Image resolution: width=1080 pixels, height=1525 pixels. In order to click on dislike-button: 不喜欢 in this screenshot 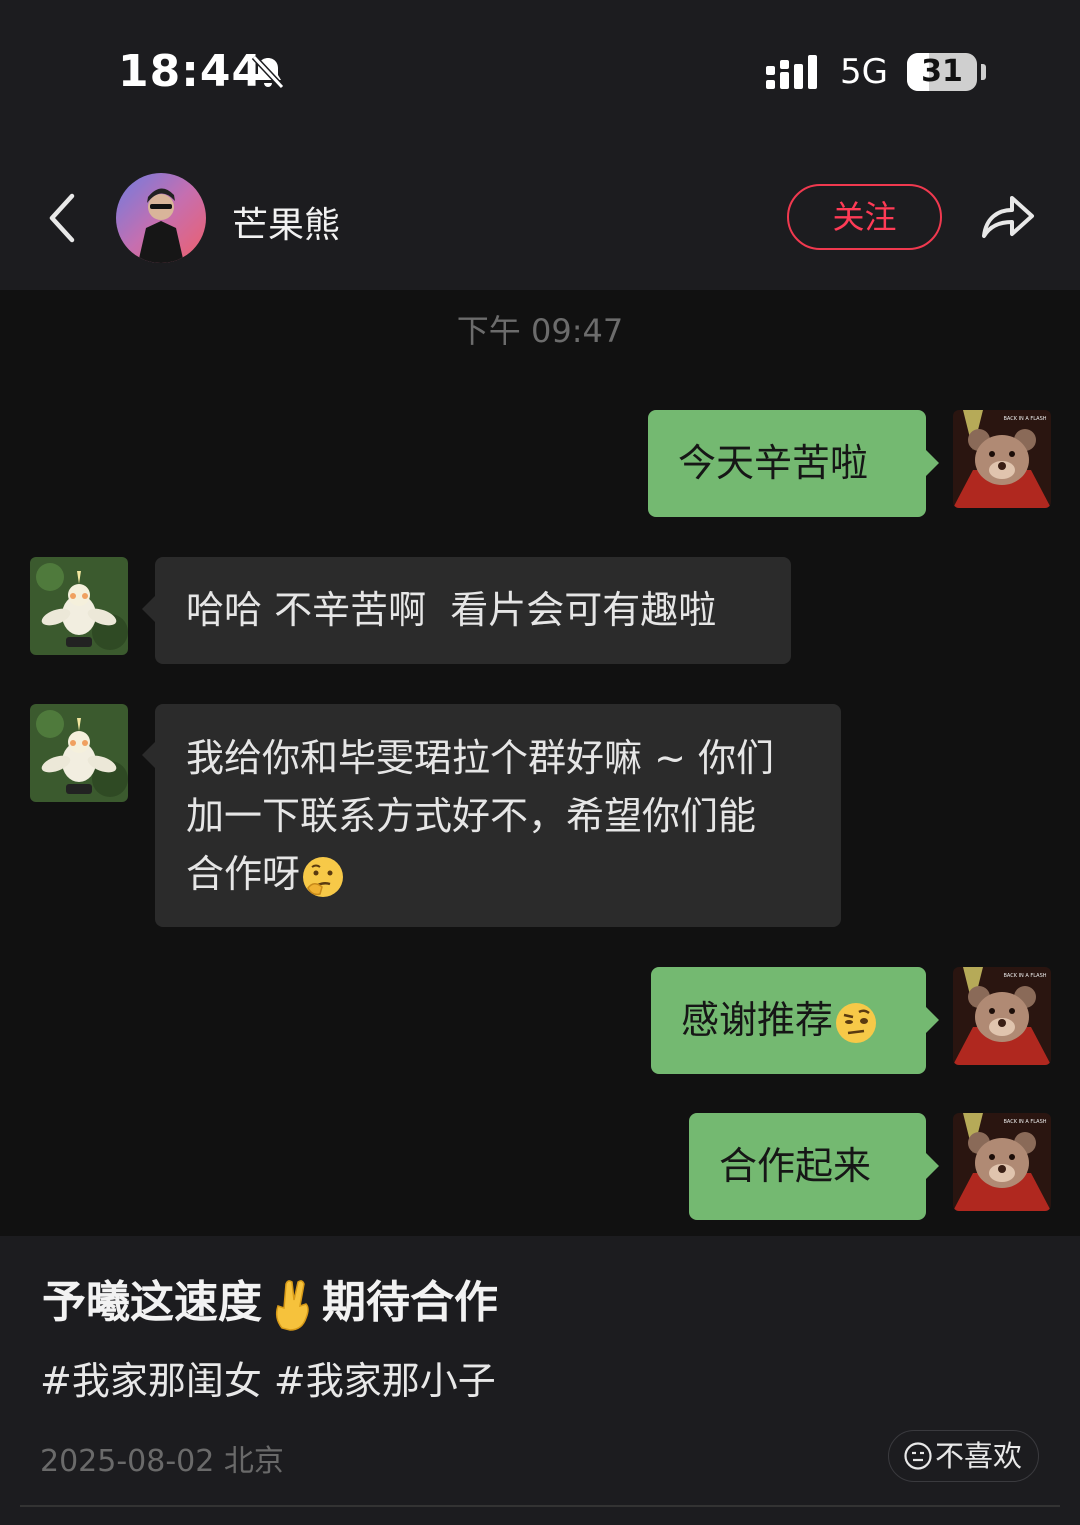, I will do `click(963, 1456)`.